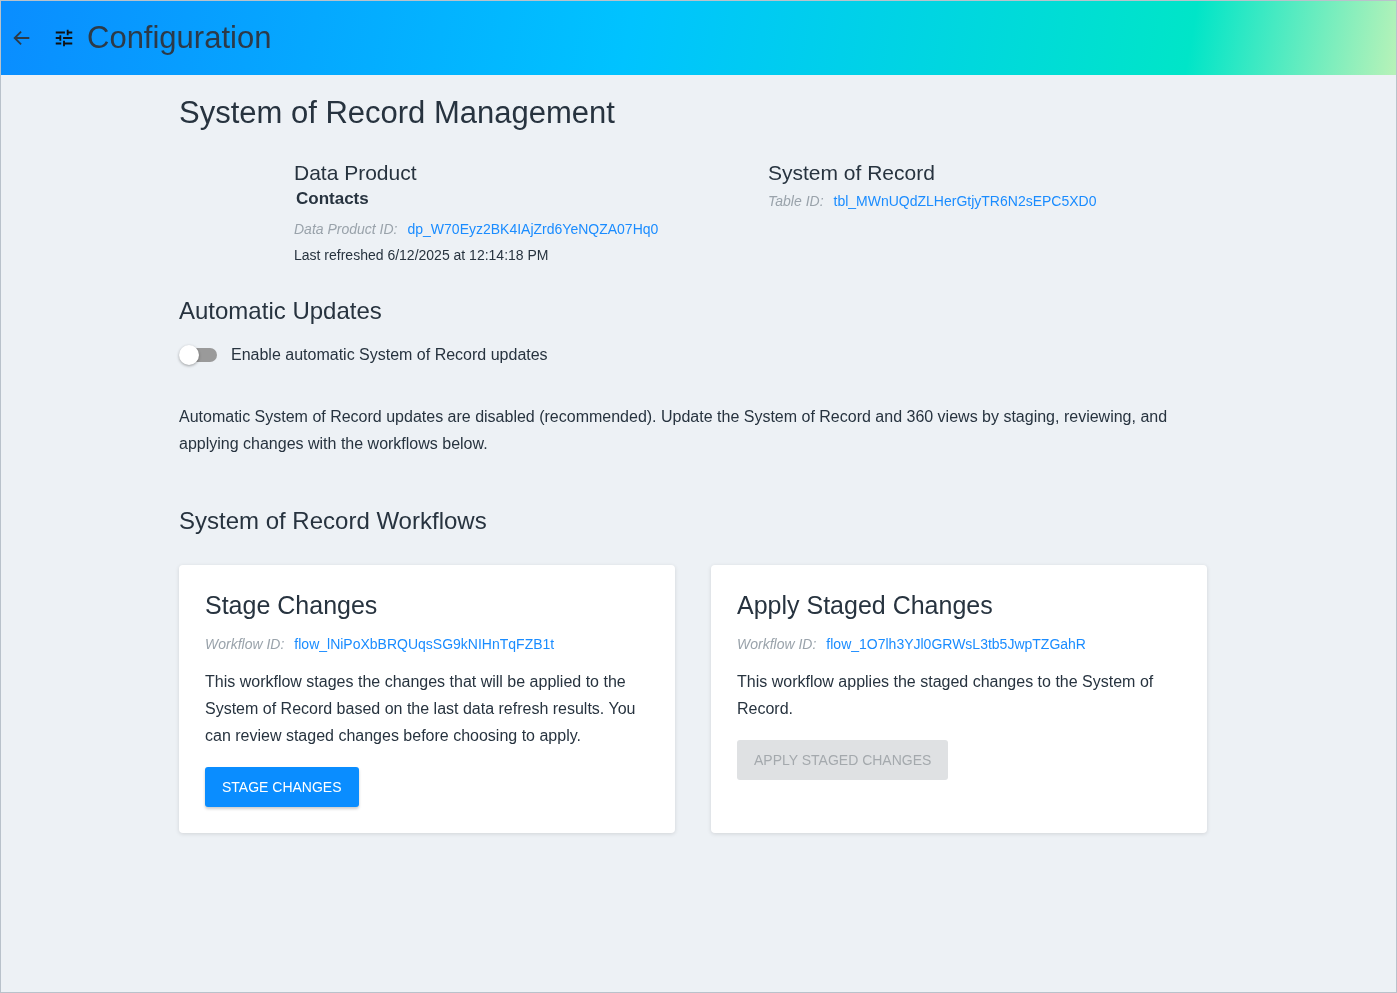 Image resolution: width=1397 pixels, height=993 pixels. Describe the element at coordinates (356, 173) in the screenshot. I see `data-product-heading: Data Product` at that location.